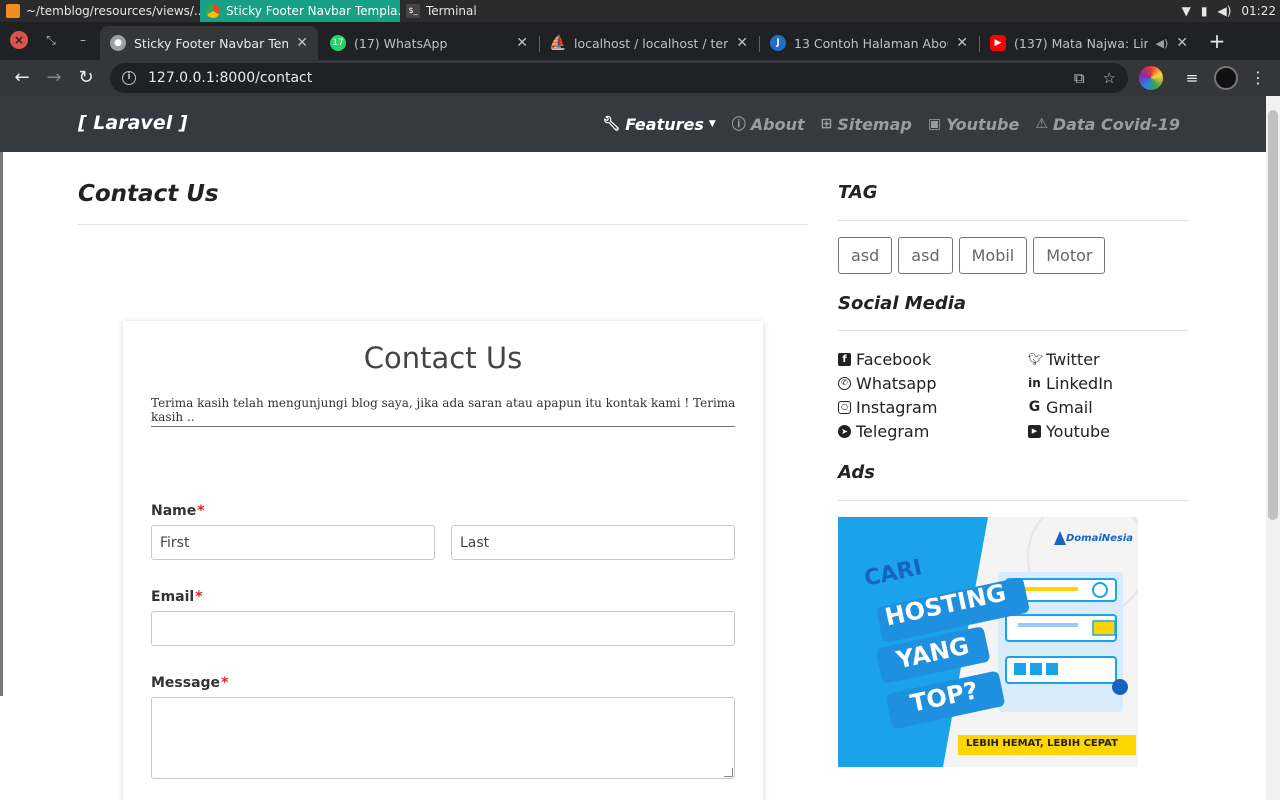 This screenshot has width=1280, height=800. Describe the element at coordinates (664, 124) in the screenshot. I see `nav-label: Features` at that location.